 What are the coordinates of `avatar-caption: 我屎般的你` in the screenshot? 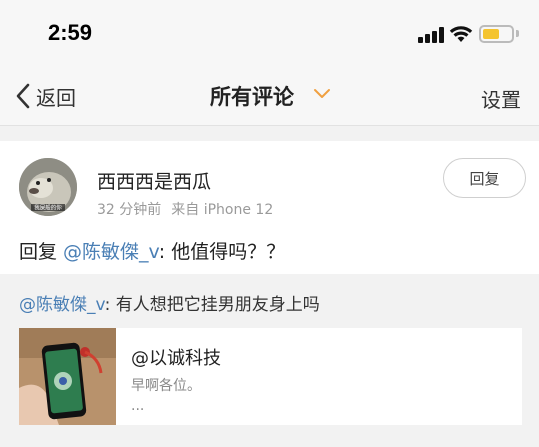 It's located at (48, 208).